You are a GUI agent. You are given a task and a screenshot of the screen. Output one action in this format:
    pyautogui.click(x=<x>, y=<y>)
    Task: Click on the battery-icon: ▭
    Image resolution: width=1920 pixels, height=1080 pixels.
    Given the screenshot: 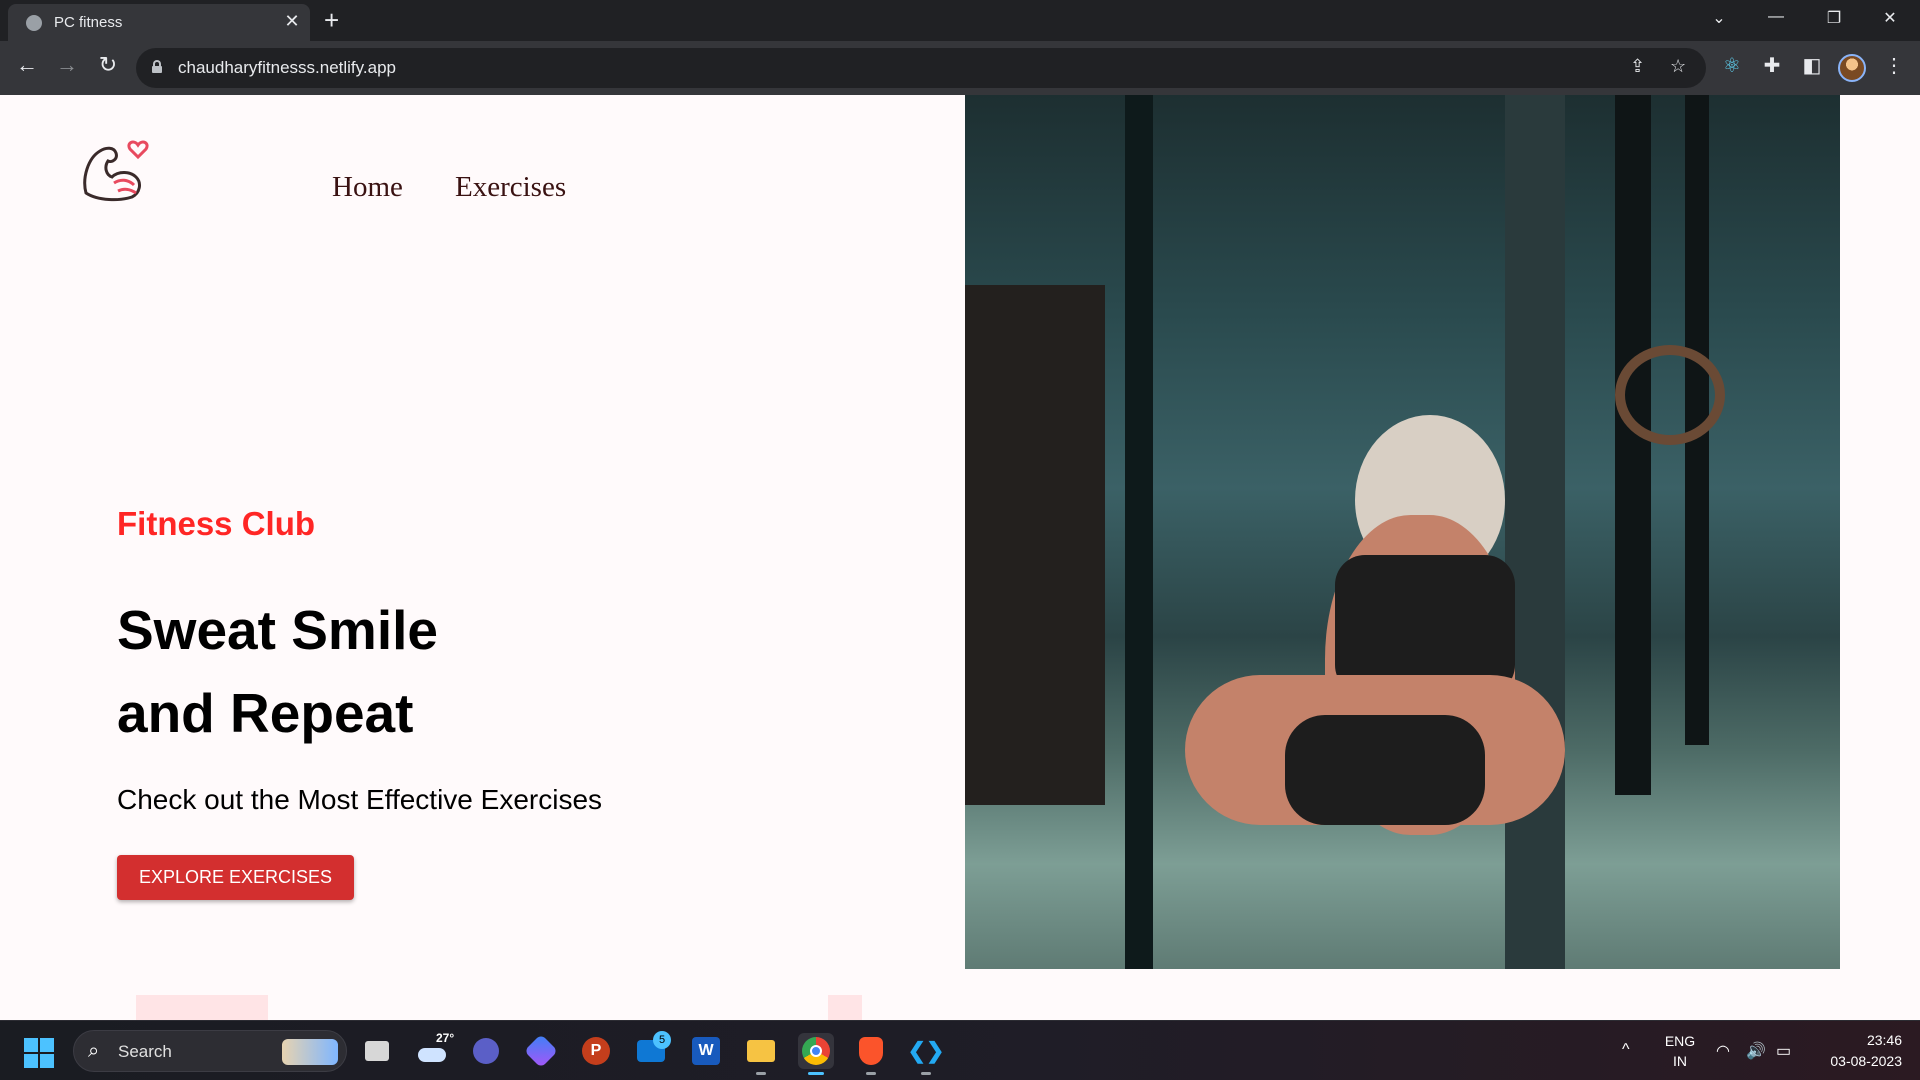 What is the action you would take?
    pyautogui.click(x=1783, y=1051)
    